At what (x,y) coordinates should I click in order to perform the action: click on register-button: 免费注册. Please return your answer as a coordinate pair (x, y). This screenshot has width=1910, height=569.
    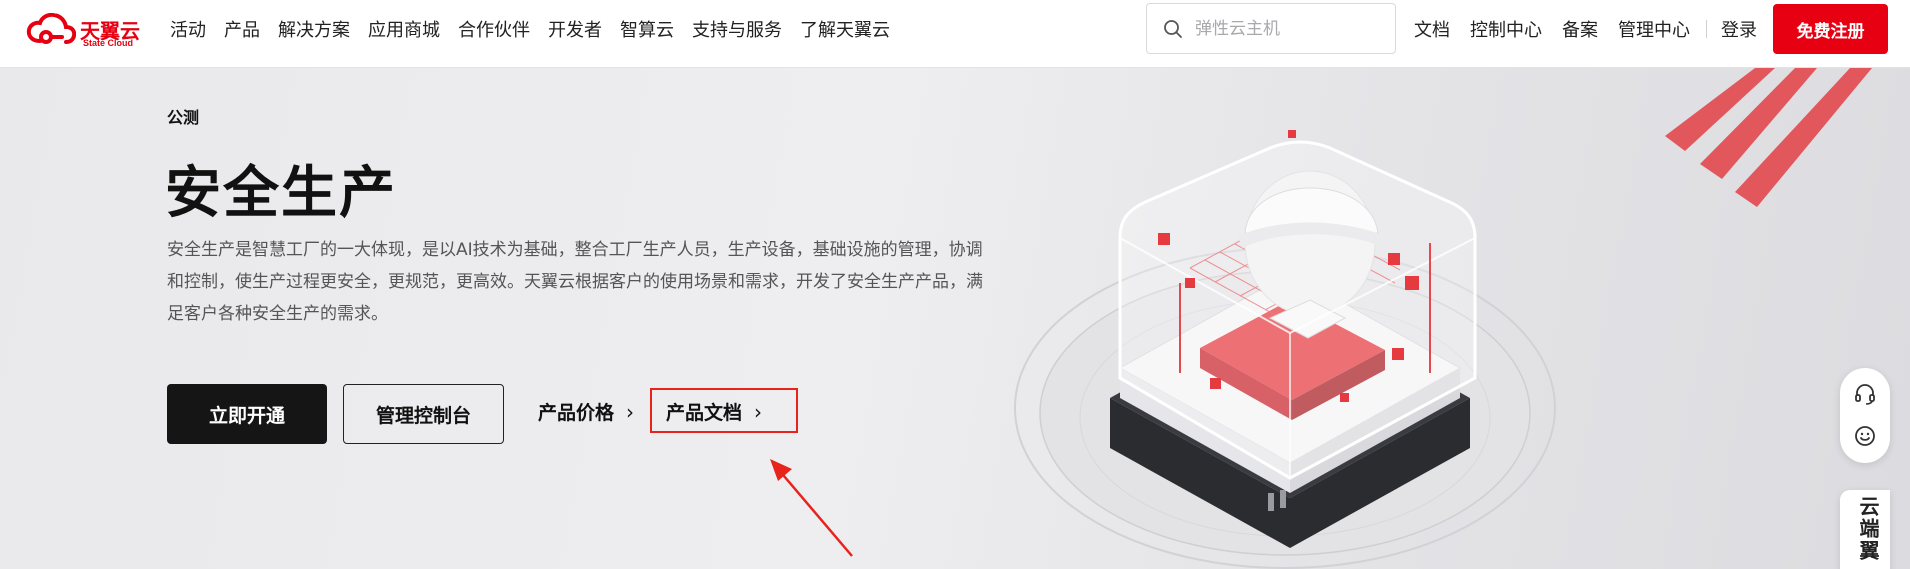
    Looking at the image, I should click on (1830, 29).